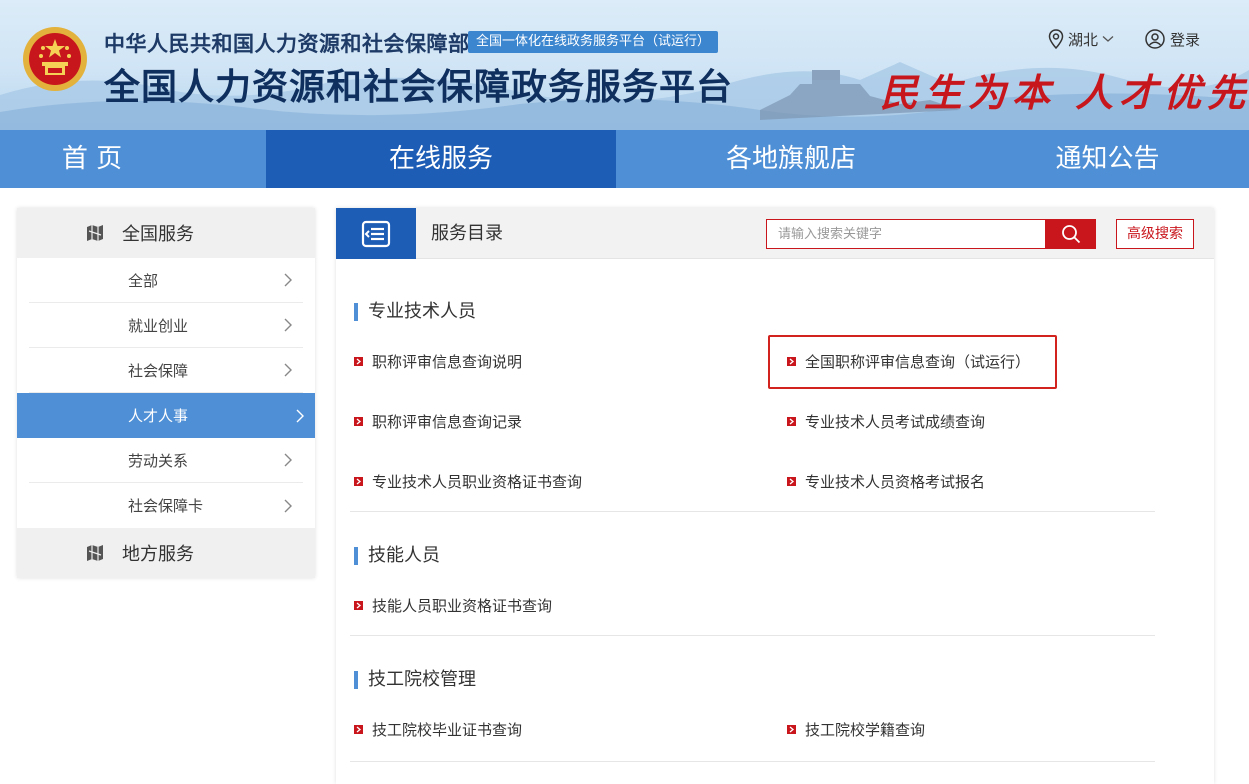 The height and width of the screenshot is (784, 1249). I want to click on sidebar-item-label: 劳动关系, so click(158, 460).